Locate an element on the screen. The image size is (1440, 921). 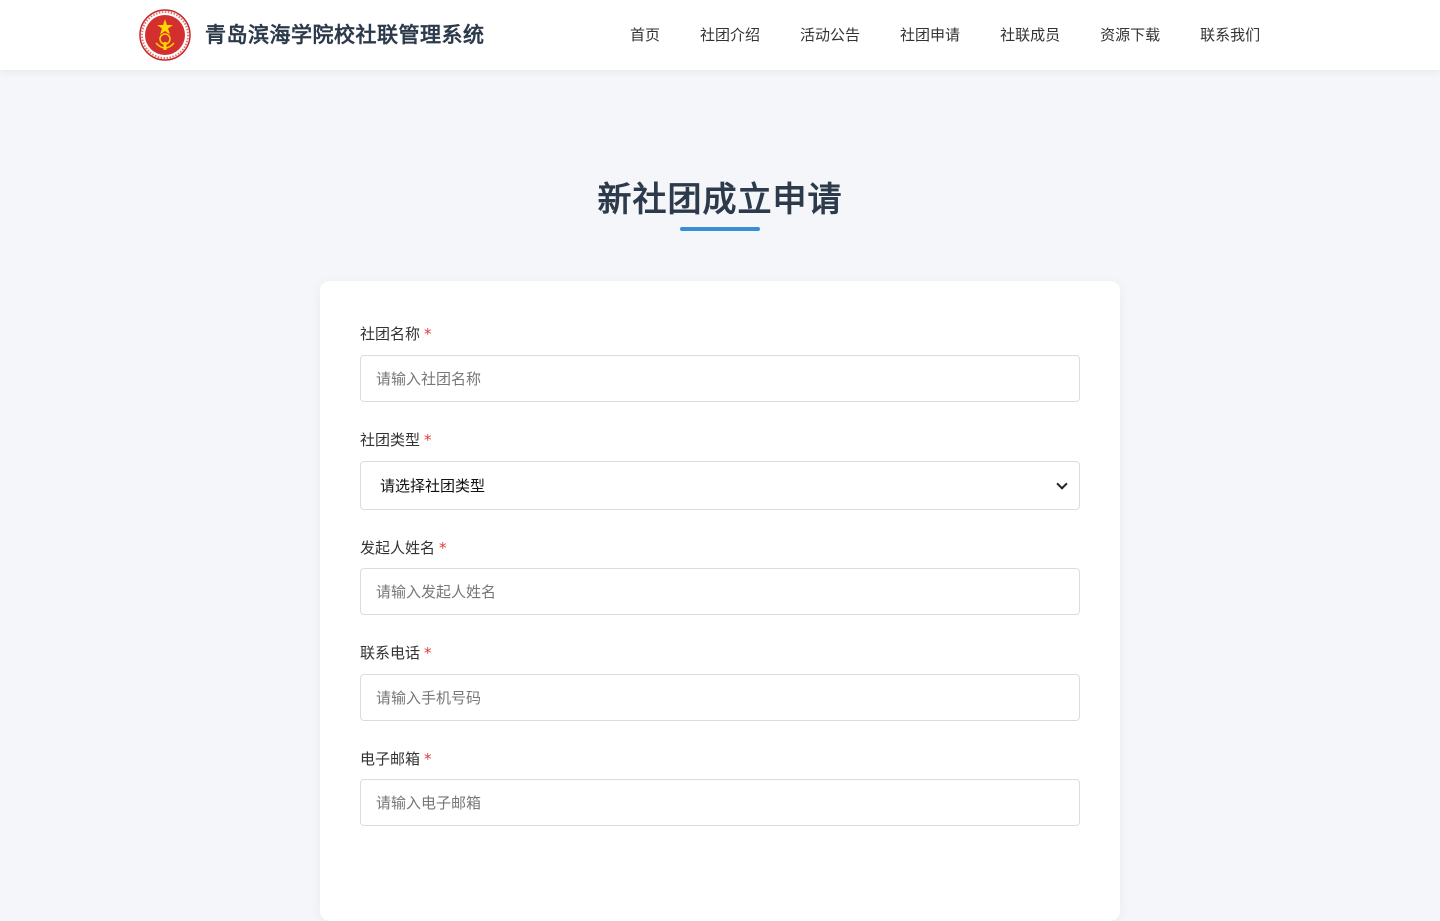
nav-item-club-intro: 社团介绍 is located at coordinates (730, 35).